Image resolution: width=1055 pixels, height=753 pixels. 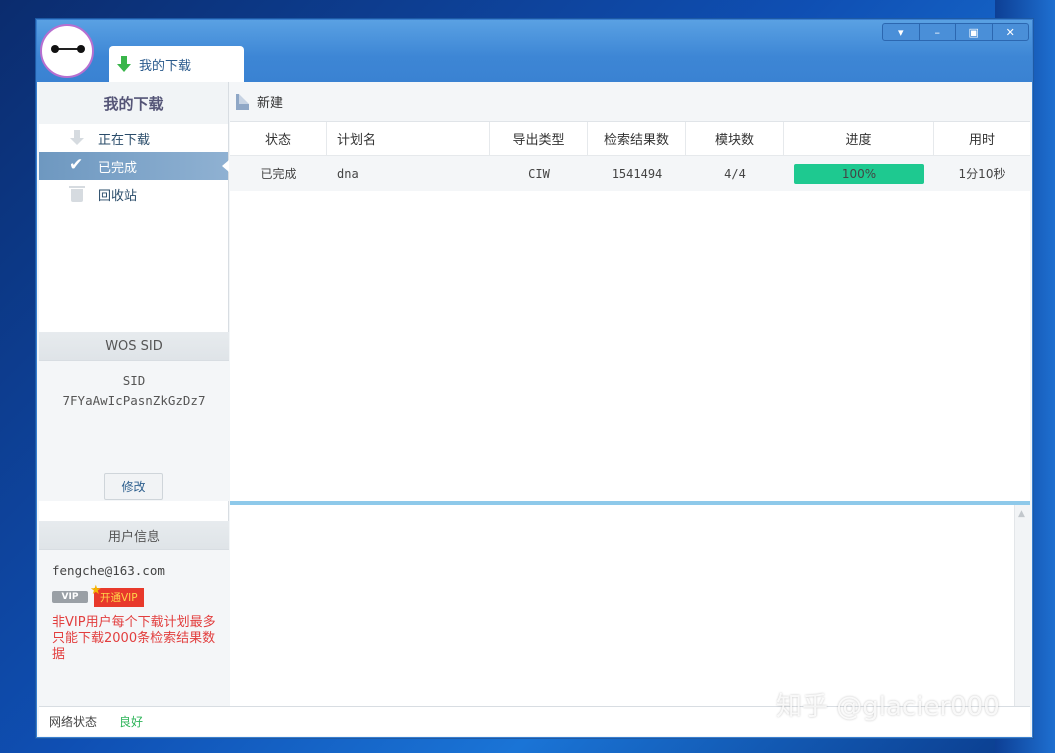 I want to click on table-header: 状态 计划名 导出类型 检索结果数 模块数 进度 用时, so click(x=630, y=139).